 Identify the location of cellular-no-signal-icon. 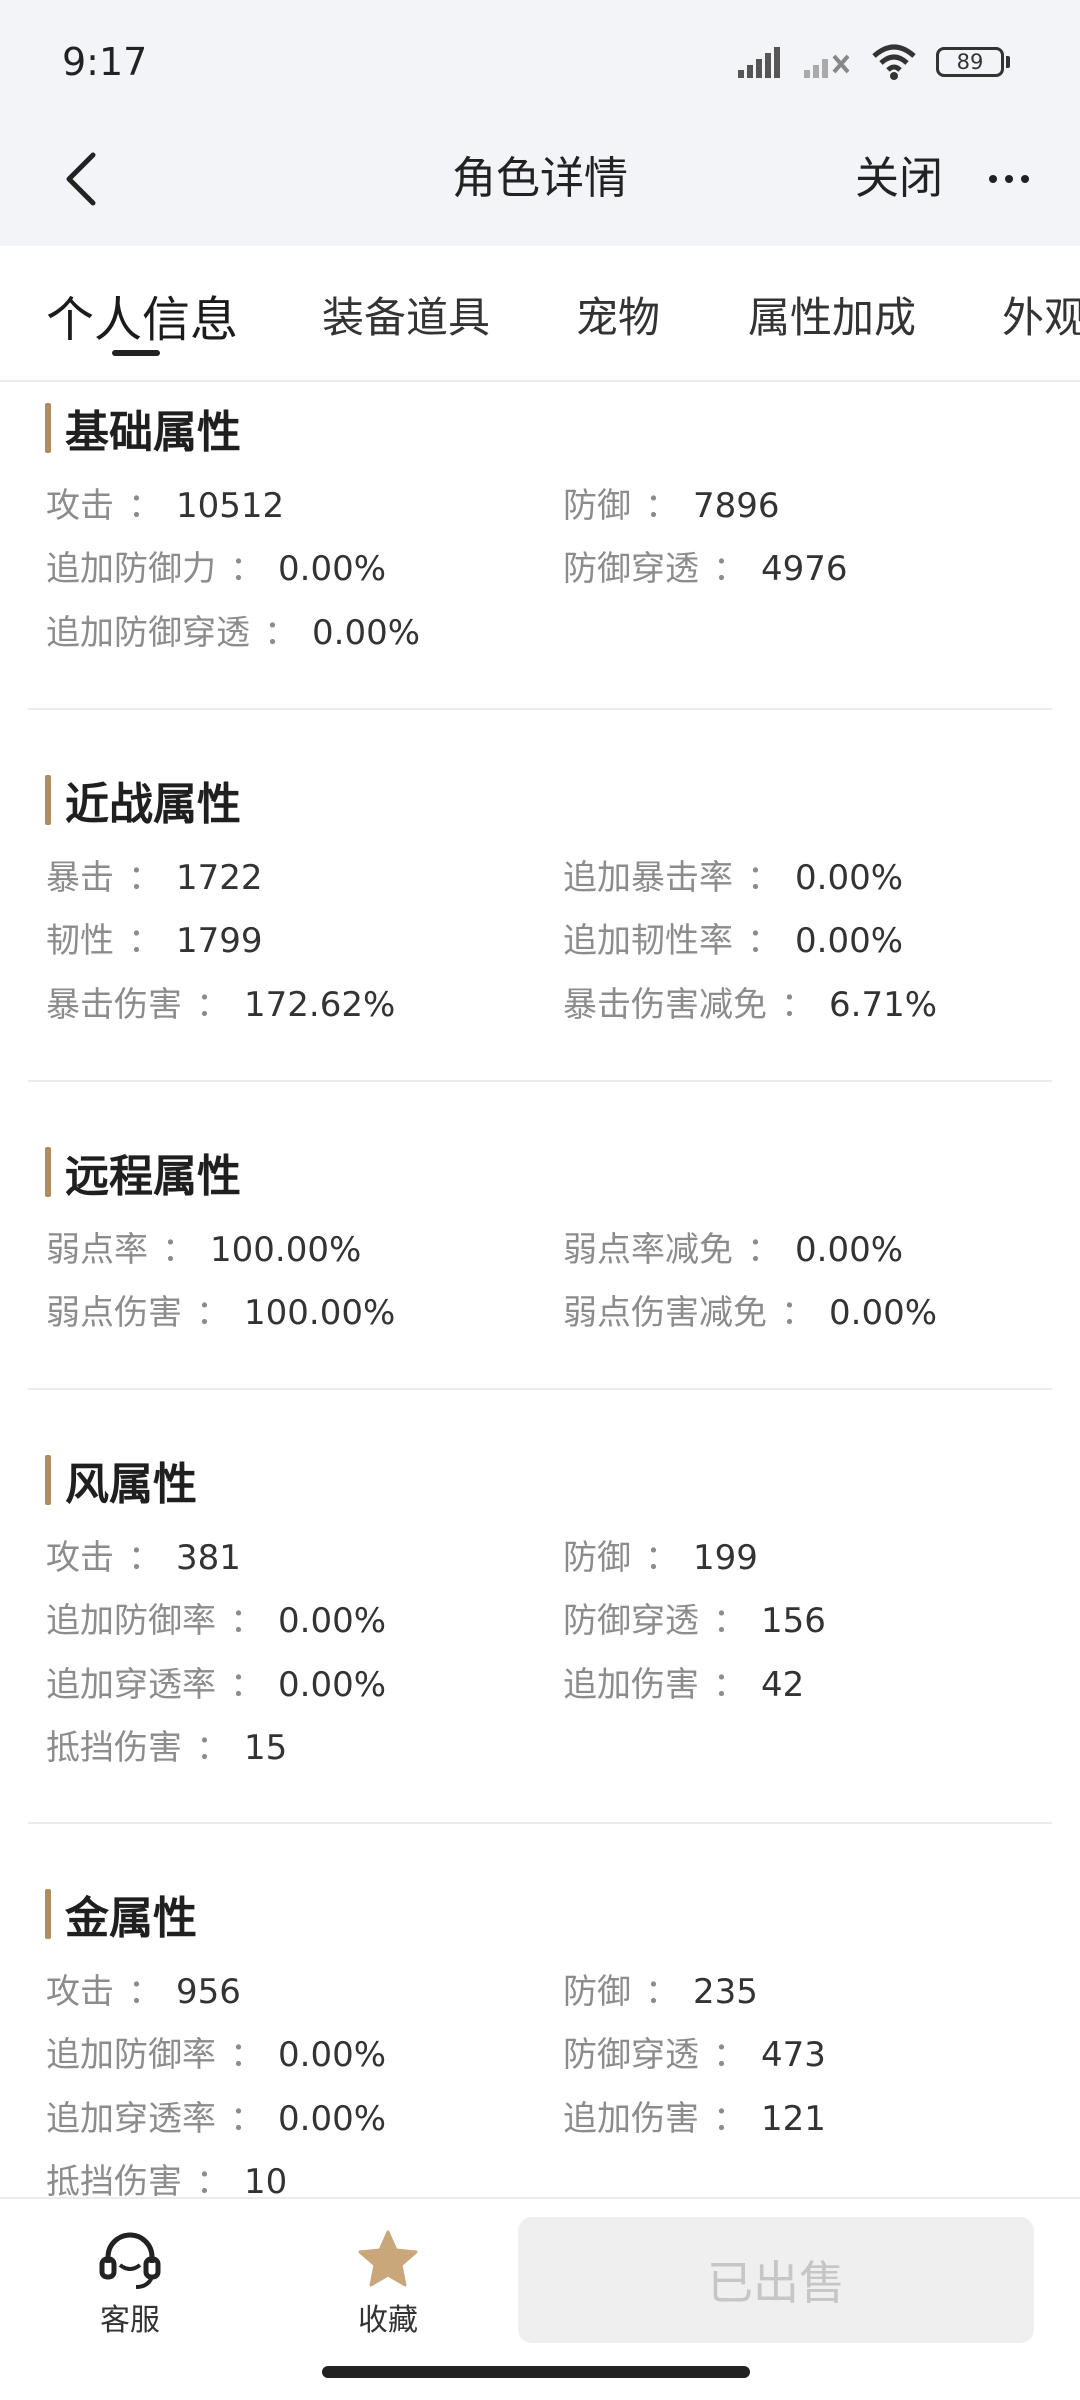
(827, 66).